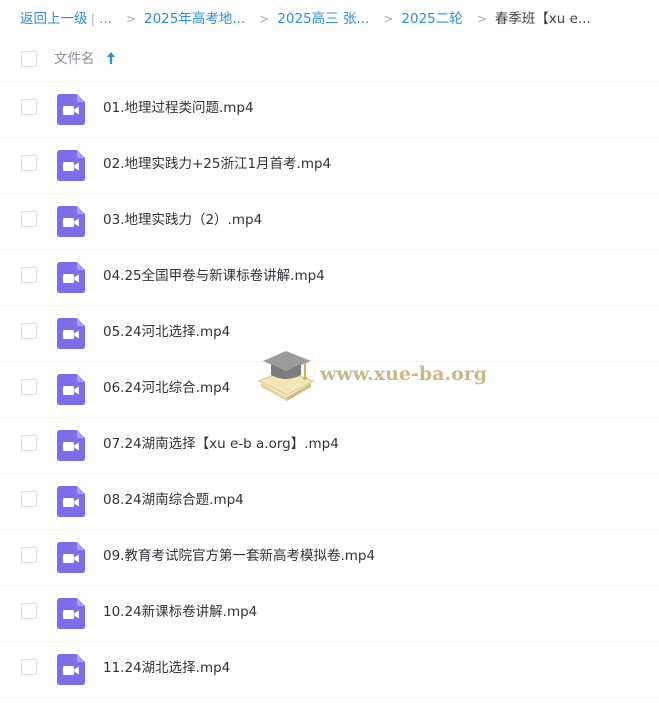 The height and width of the screenshot is (706, 659). What do you see at coordinates (329, 110) in the screenshot?
I see `file-row: 01.地理过程类问题.mp4` at bounding box center [329, 110].